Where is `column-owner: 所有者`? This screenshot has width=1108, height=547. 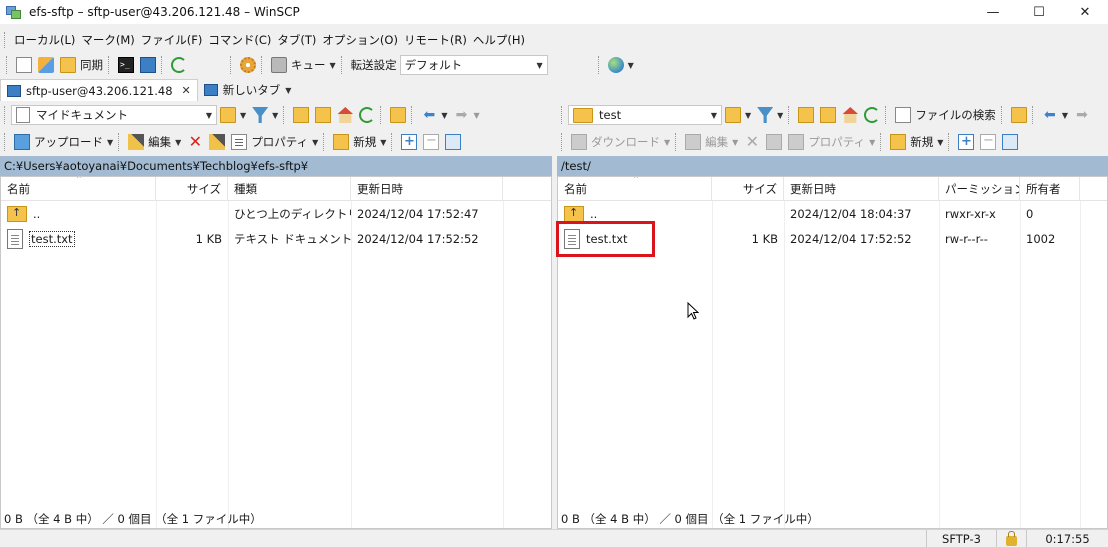
column-owner: 所有者 is located at coordinates (1050, 188).